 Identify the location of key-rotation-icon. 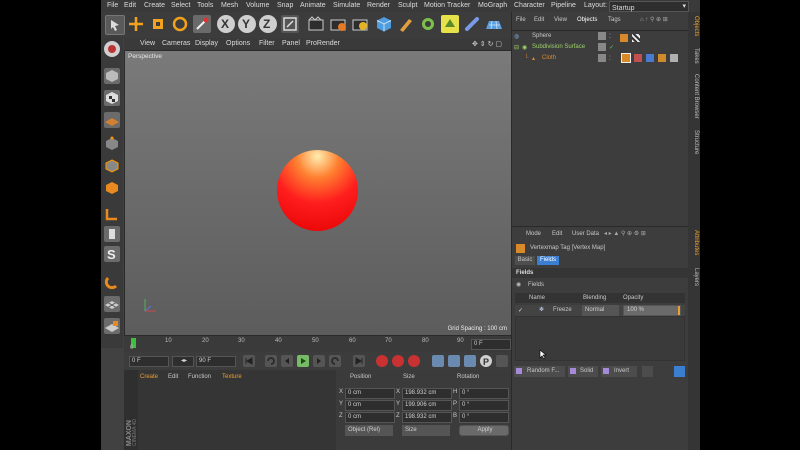
(470, 361).